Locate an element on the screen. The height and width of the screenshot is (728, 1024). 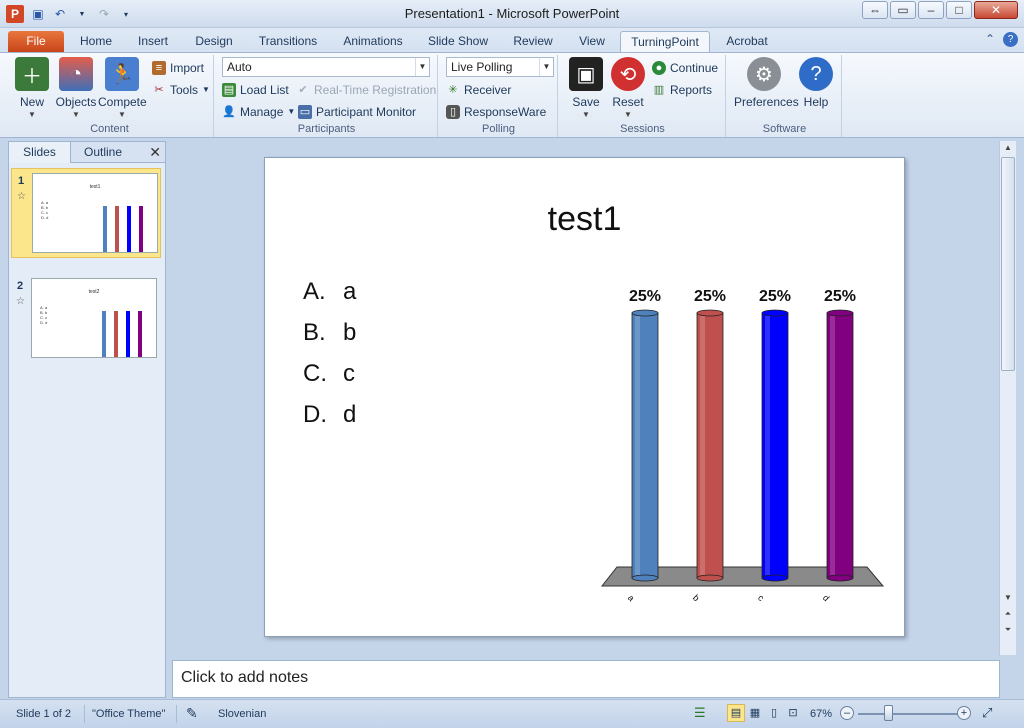
reading-view-icon: ▯ is located at coordinates (774, 713).